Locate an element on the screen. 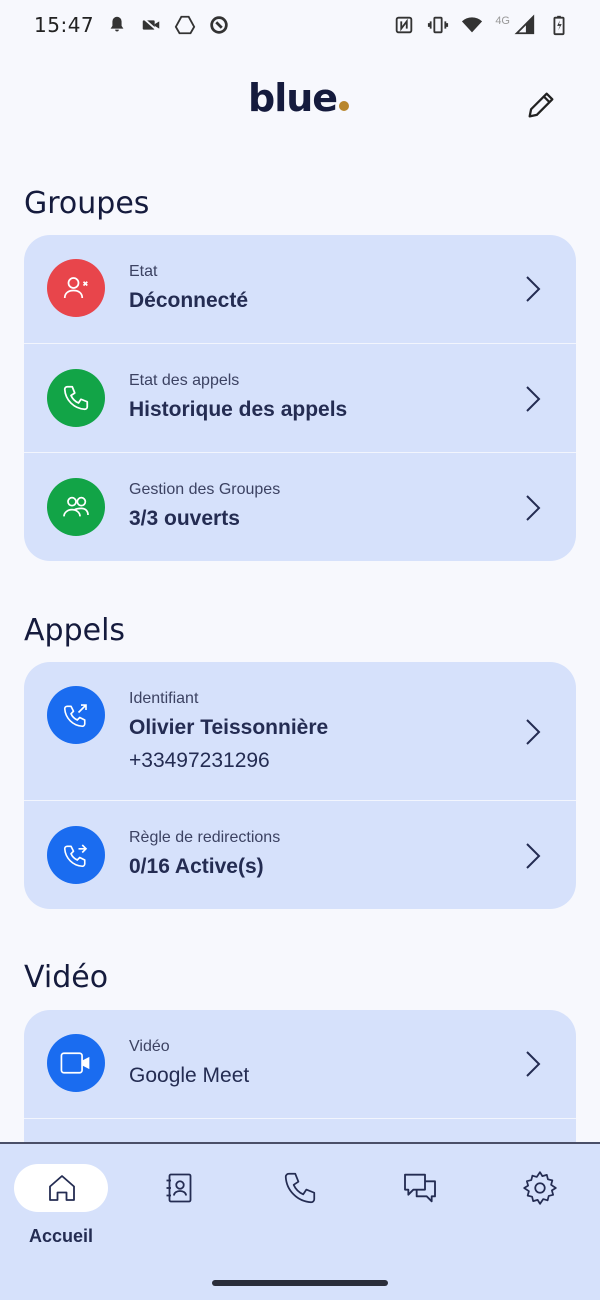  notification-bell-icon is located at coordinates (117, 24).